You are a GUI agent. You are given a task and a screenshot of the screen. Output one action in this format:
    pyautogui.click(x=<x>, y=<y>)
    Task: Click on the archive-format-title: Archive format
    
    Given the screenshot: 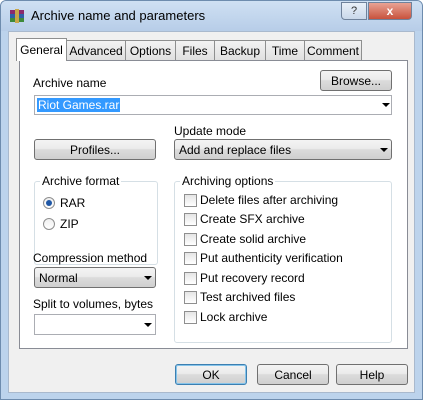 What is the action you would take?
    pyautogui.click(x=81, y=181)
    